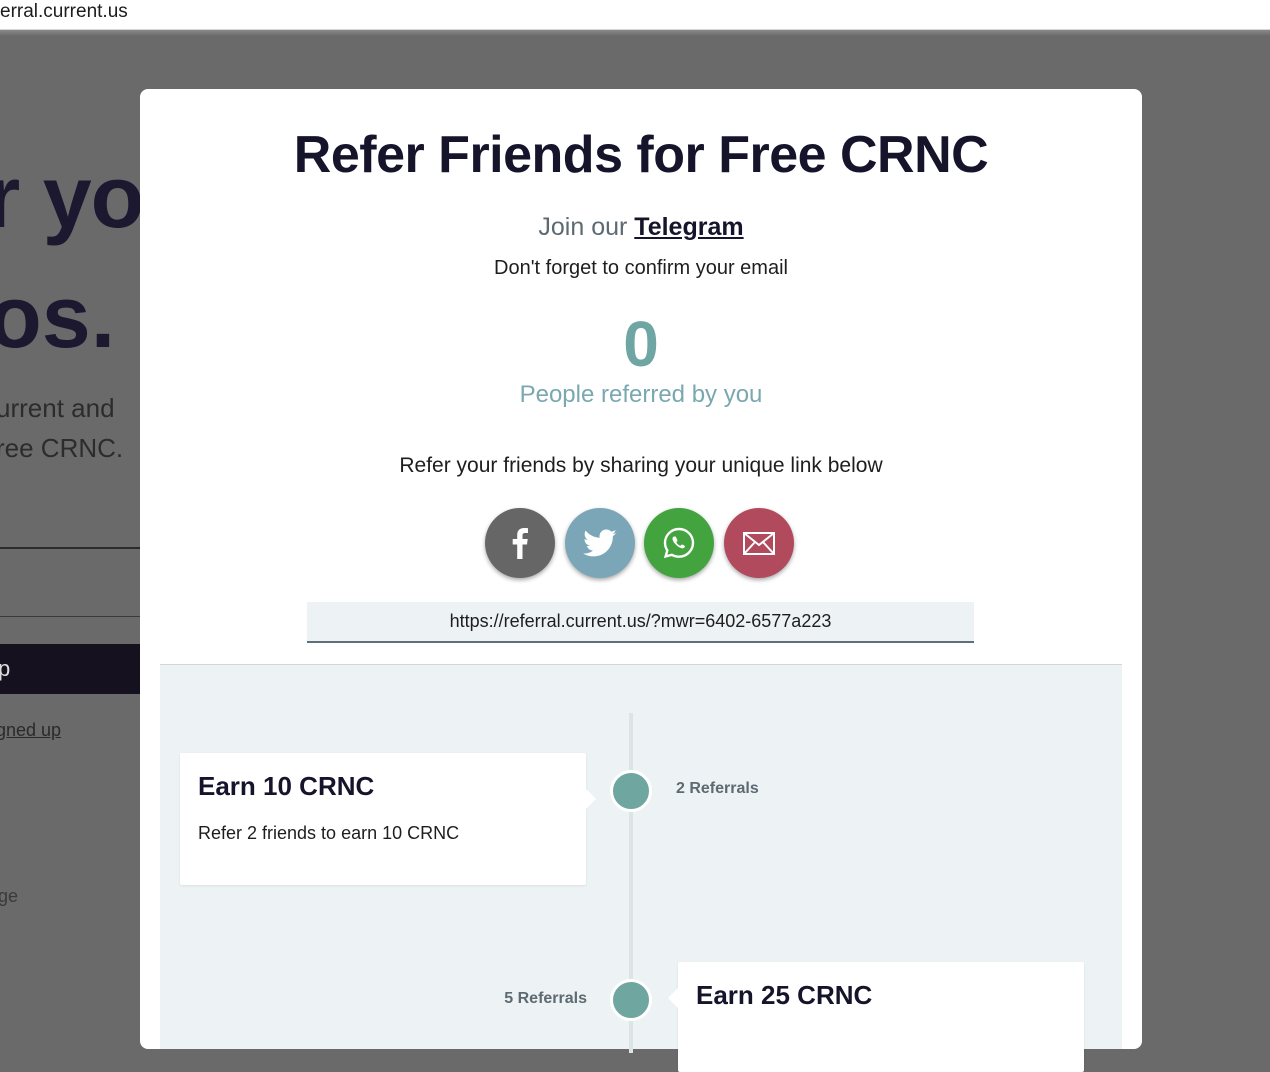 The width and height of the screenshot is (1270, 1072). What do you see at coordinates (641, 394) in the screenshot?
I see `referred-count-label: People referred by you` at bounding box center [641, 394].